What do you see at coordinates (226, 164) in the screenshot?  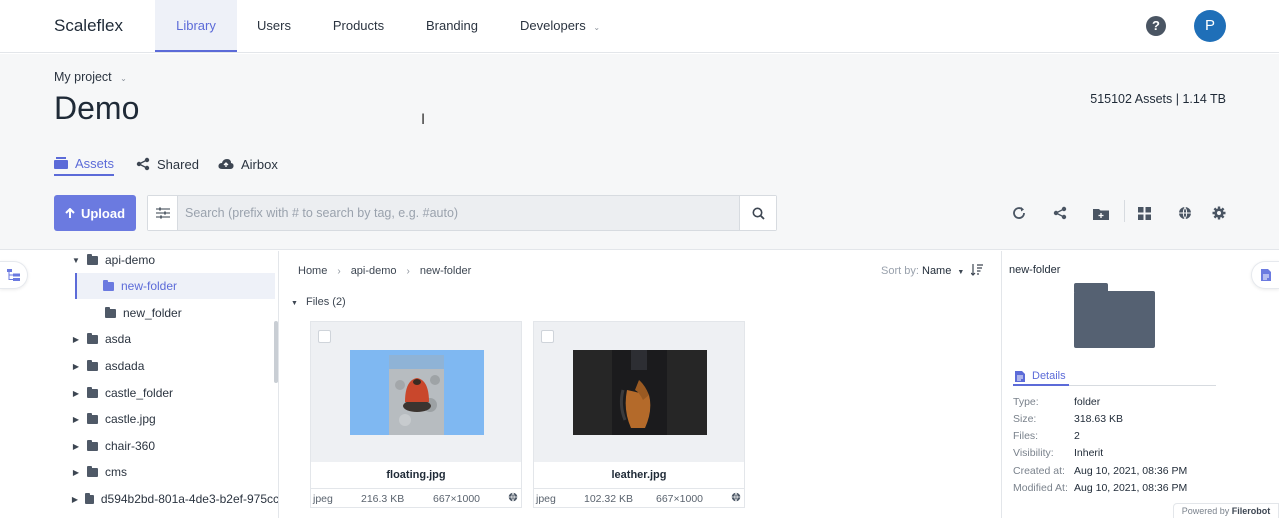 I see `cloud-upload-icon` at bounding box center [226, 164].